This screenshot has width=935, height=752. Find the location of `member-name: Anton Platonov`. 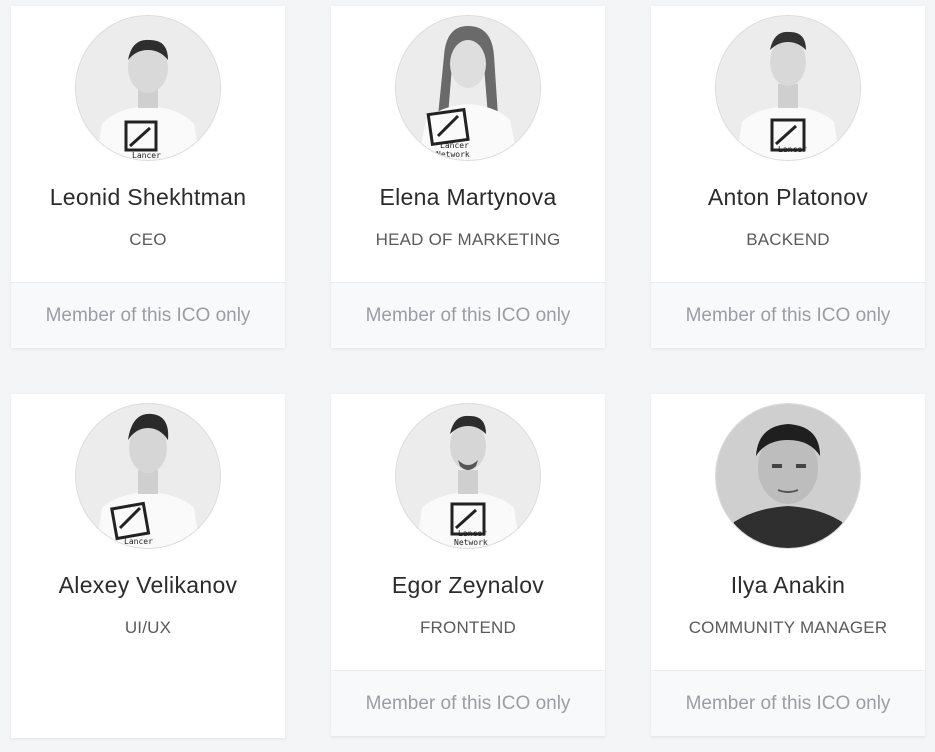

member-name: Anton Platonov is located at coordinates (788, 197).